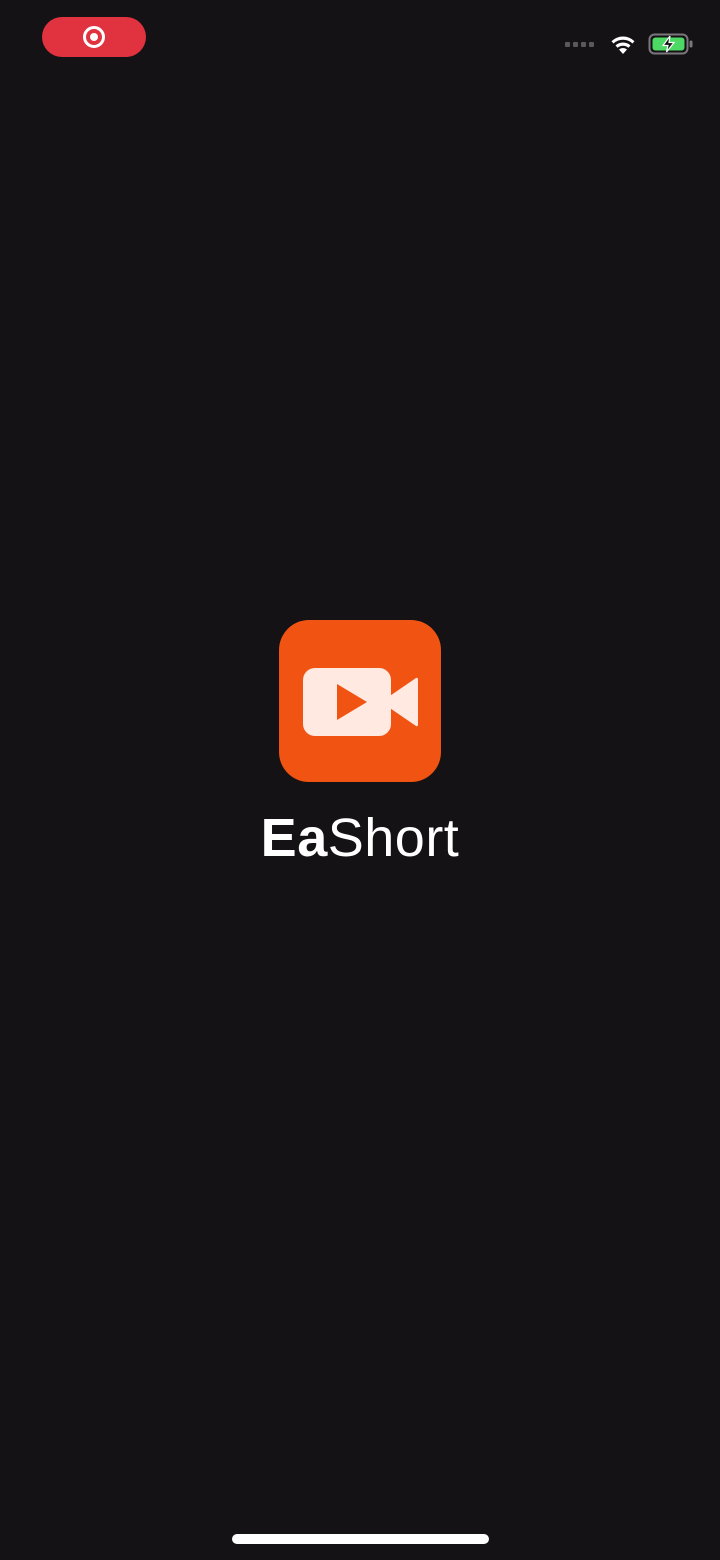 The width and height of the screenshot is (720, 1560). I want to click on video-camera-icon, so click(360, 702).